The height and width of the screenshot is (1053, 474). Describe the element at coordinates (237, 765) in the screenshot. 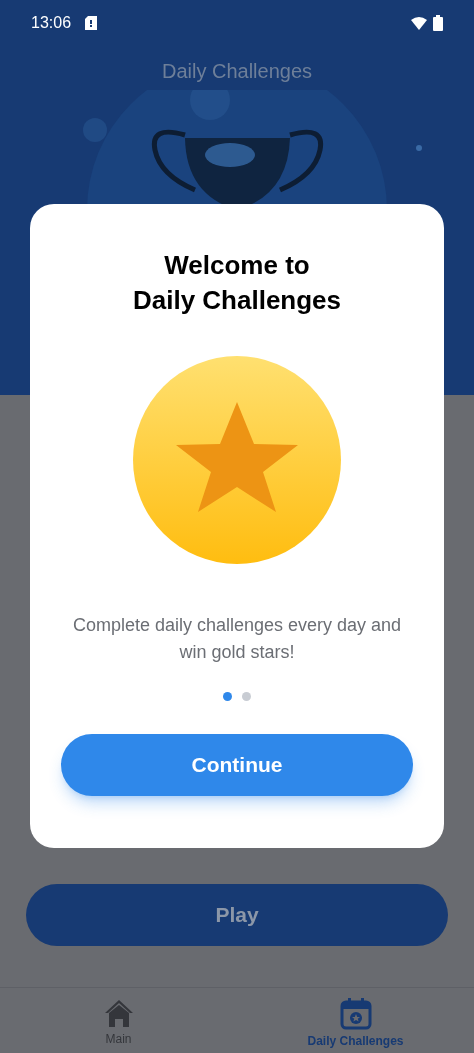

I see `continue-button: Continue` at that location.